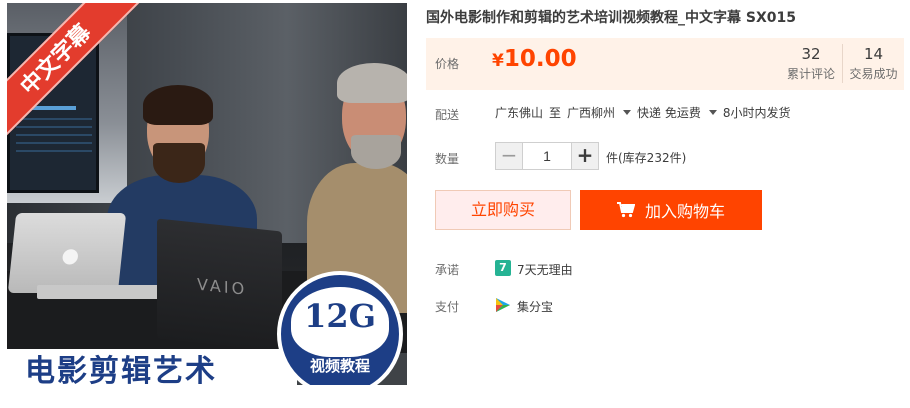 Image resolution: width=910 pixels, height=408 pixels. What do you see at coordinates (447, 307) in the screenshot?
I see `payment-label: 支付` at bounding box center [447, 307].